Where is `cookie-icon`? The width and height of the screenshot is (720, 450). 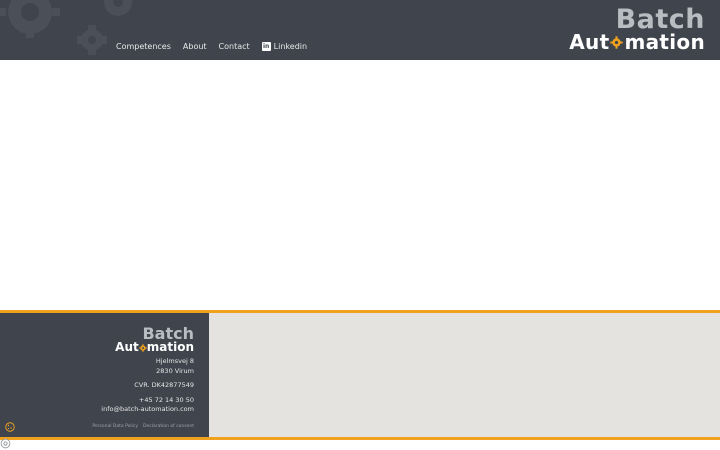
cookie-icon is located at coordinates (10, 427).